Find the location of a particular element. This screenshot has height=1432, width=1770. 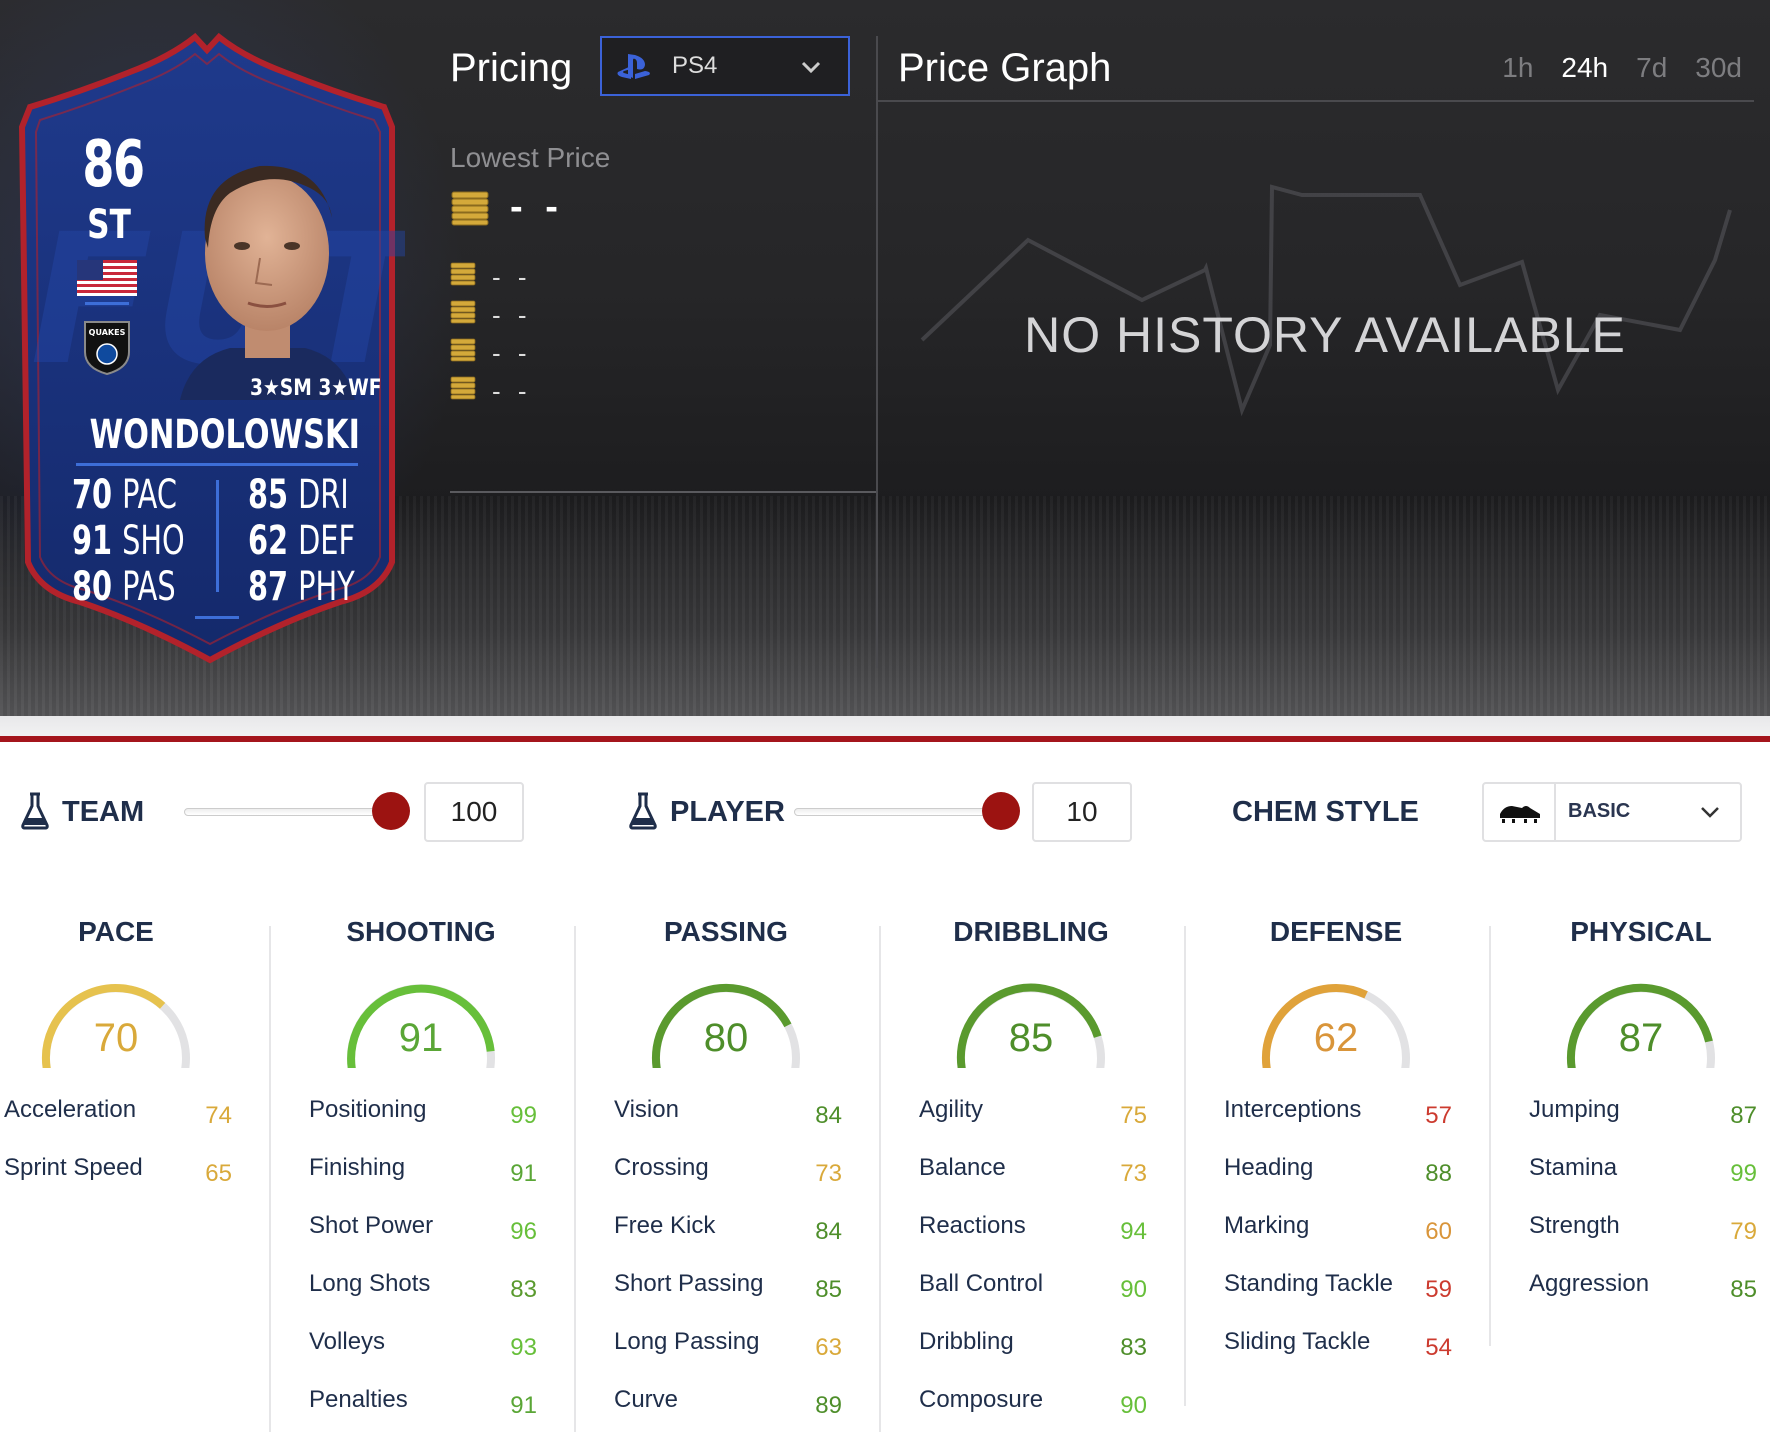

attribute-value: 74 is located at coordinates (218, 1115).